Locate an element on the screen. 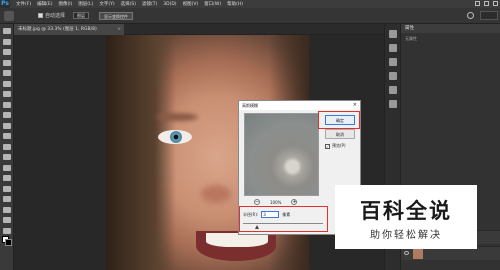  dialog-title: 高斯模糊 is located at coordinates (250, 105).